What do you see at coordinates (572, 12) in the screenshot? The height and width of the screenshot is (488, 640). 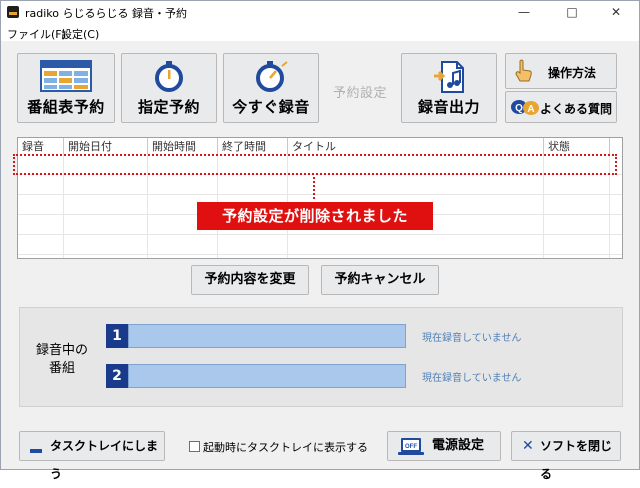 I see `maximize-button: □` at bounding box center [572, 12].